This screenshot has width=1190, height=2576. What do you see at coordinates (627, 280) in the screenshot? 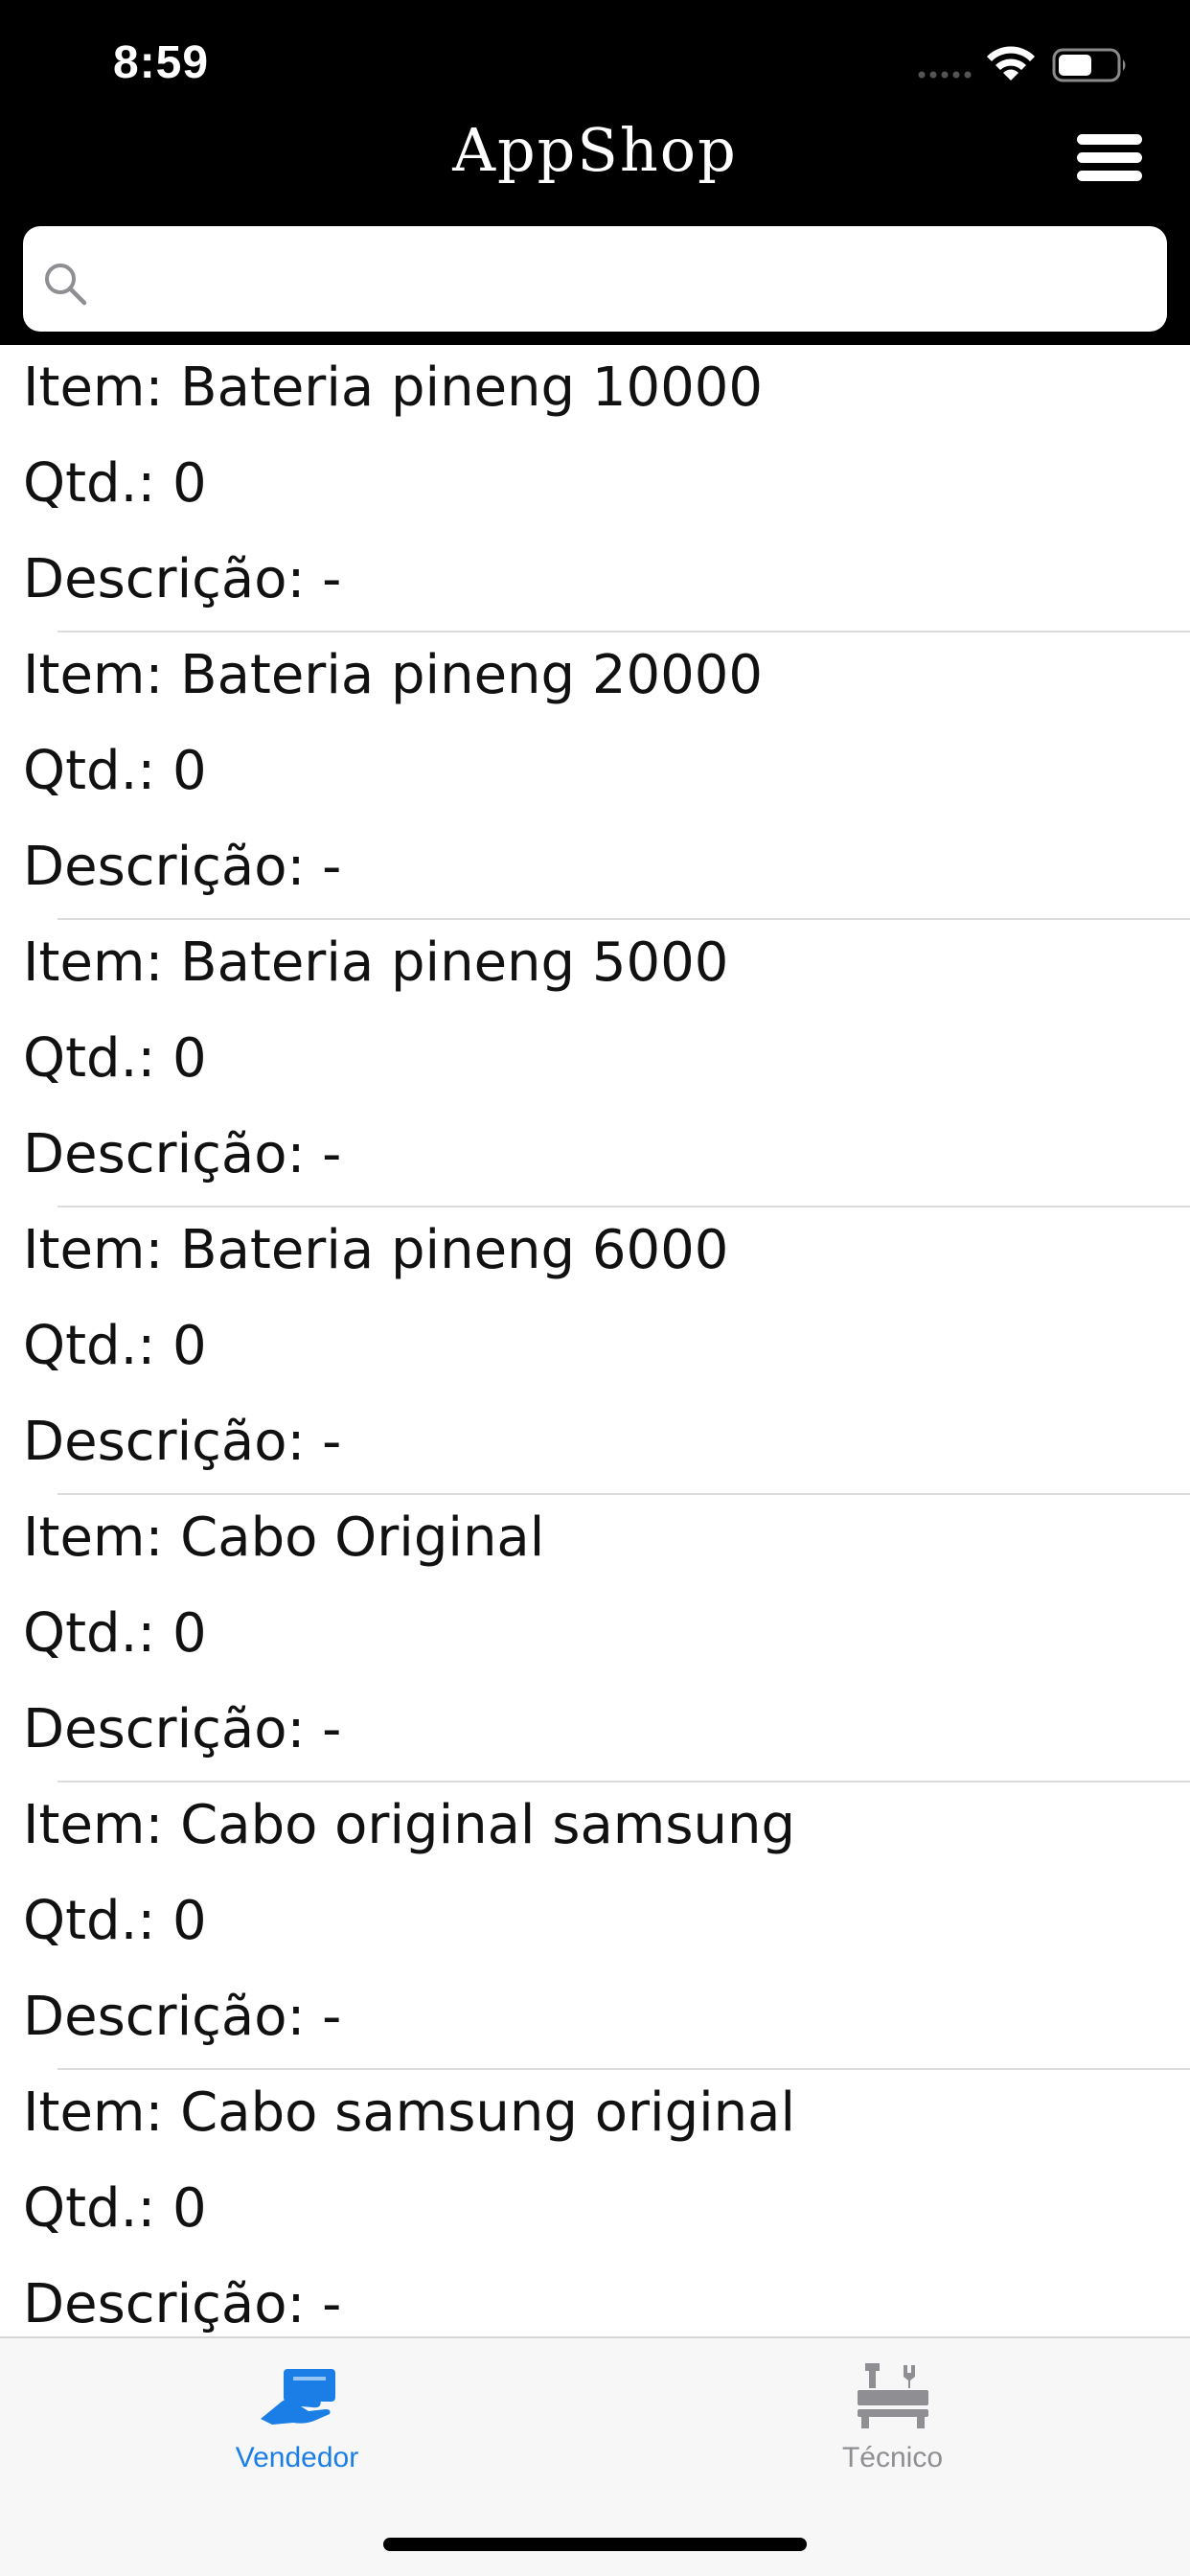
I see `search-input` at bounding box center [627, 280].